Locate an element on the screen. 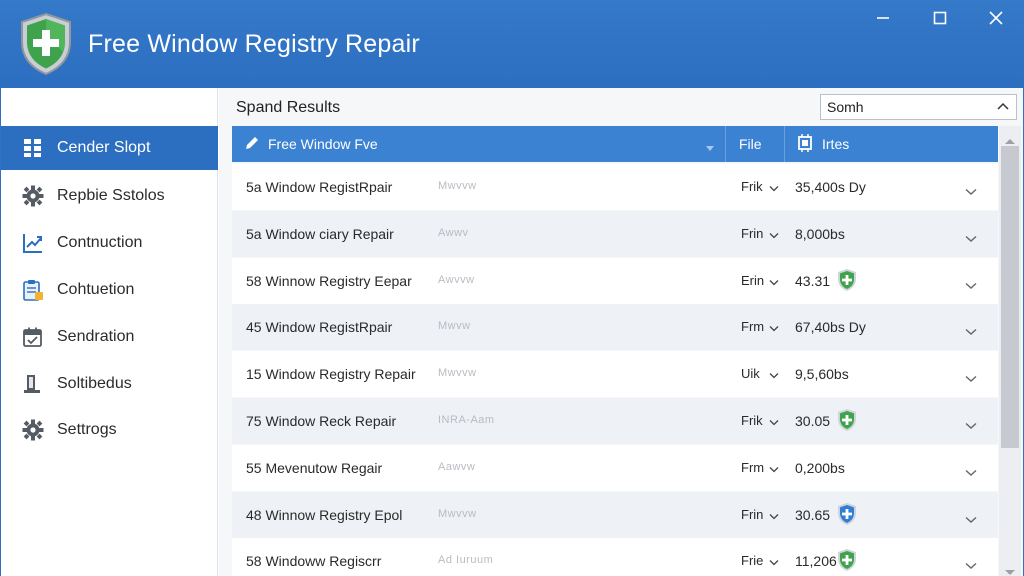  row-name: 48 Winnow Registry Epol is located at coordinates (324, 515).